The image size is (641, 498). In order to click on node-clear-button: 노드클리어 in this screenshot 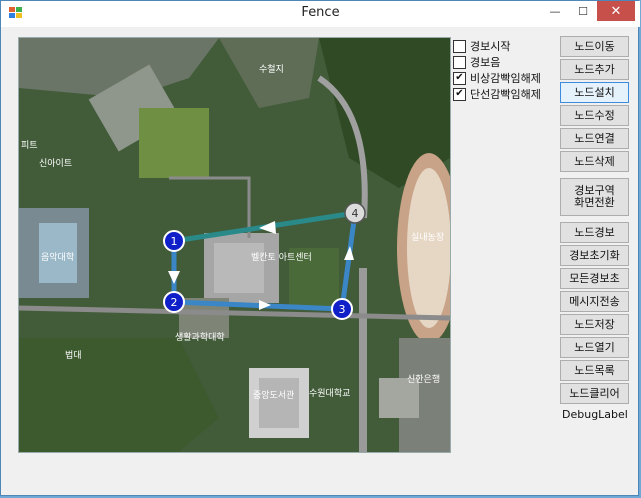, I will do `click(594, 393)`.